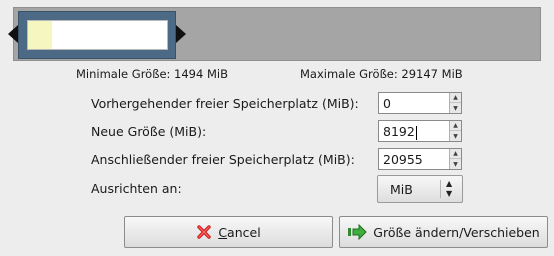 The height and width of the screenshot is (256, 554). I want to click on preceding-free-spinbox: 0 ▲ ▼, so click(420, 103).